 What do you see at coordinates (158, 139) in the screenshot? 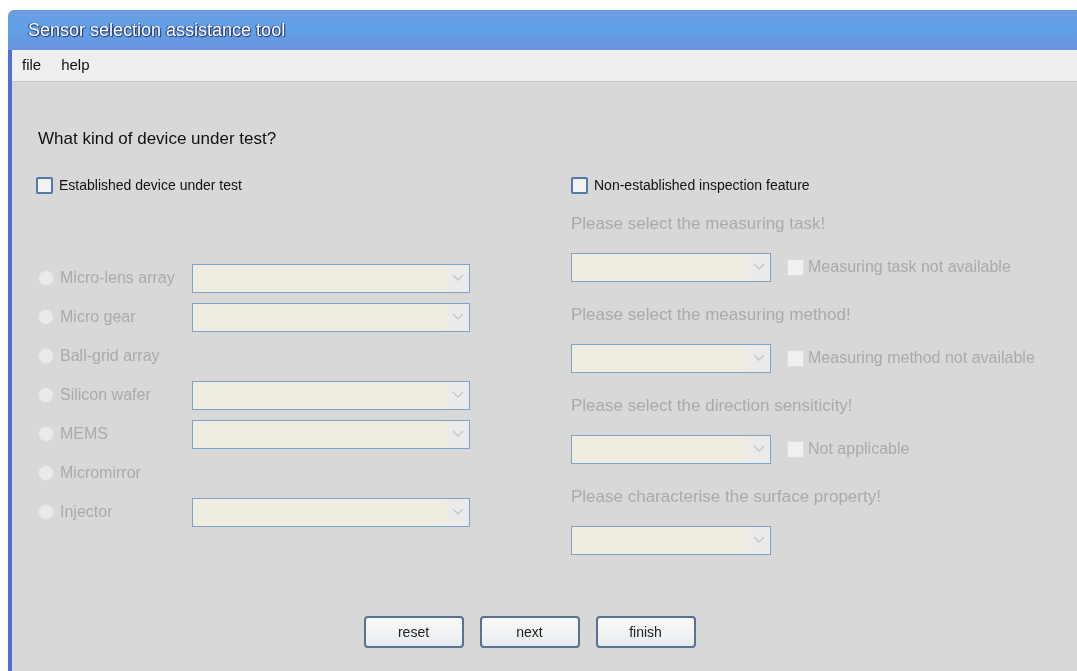
I see `question-heading: What kind of device under test?` at bounding box center [158, 139].